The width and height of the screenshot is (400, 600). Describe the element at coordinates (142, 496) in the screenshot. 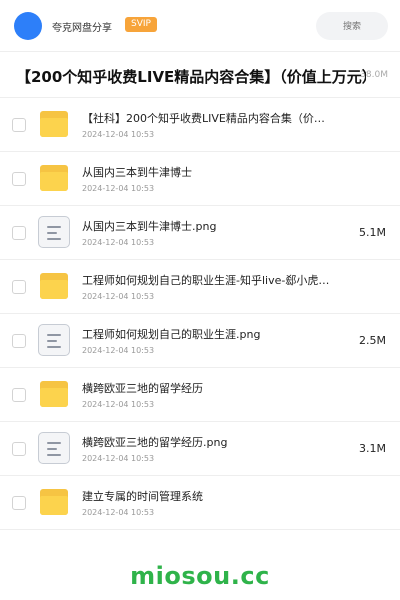

I see `file-name: 建立专属的时间管理系统` at that location.